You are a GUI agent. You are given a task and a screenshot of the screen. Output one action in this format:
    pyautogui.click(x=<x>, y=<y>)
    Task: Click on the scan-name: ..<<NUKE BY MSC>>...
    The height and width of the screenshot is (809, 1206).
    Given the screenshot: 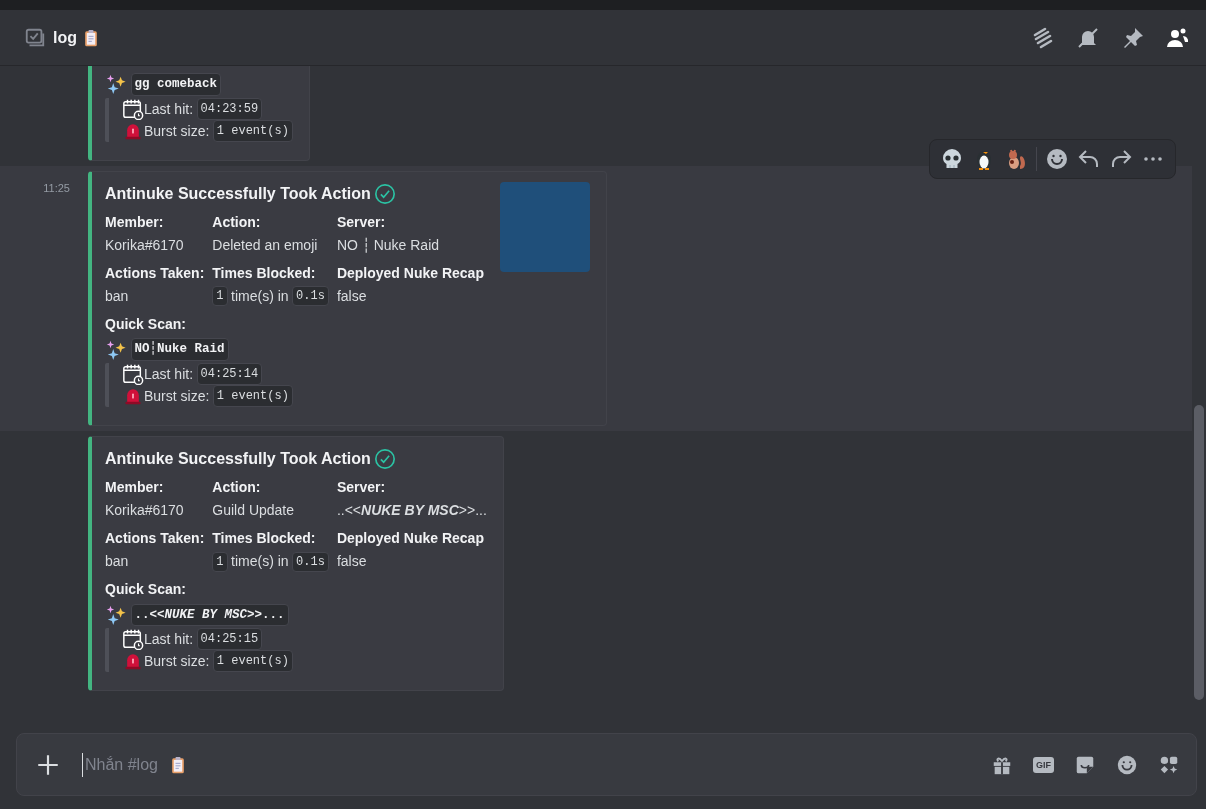 What is the action you would take?
    pyautogui.click(x=209, y=615)
    